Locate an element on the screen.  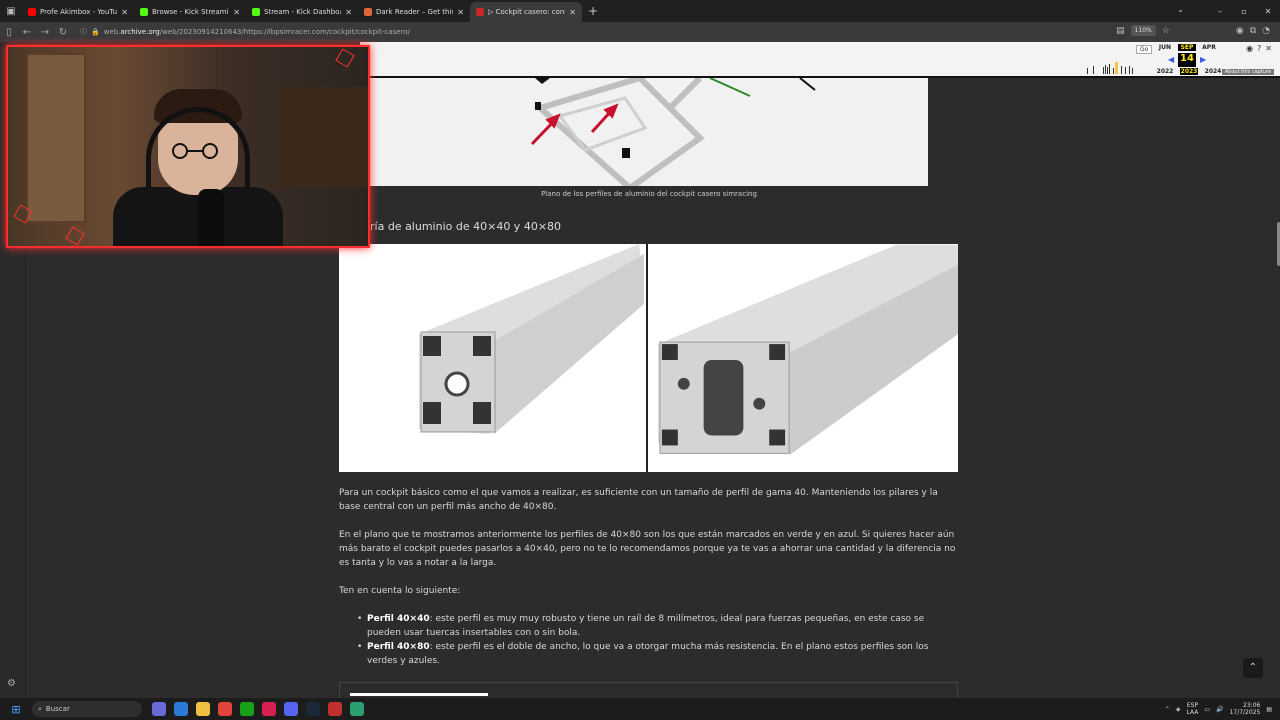
browser-icon is located at coordinates (269, 709).